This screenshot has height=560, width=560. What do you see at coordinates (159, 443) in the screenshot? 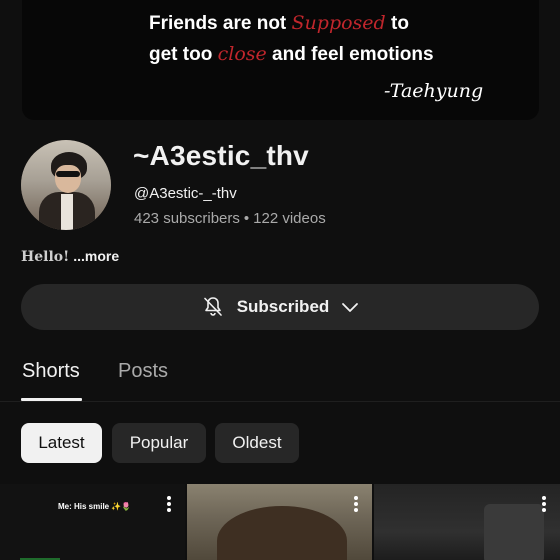
I see `chip-popular: Popular` at bounding box center [159, 443].